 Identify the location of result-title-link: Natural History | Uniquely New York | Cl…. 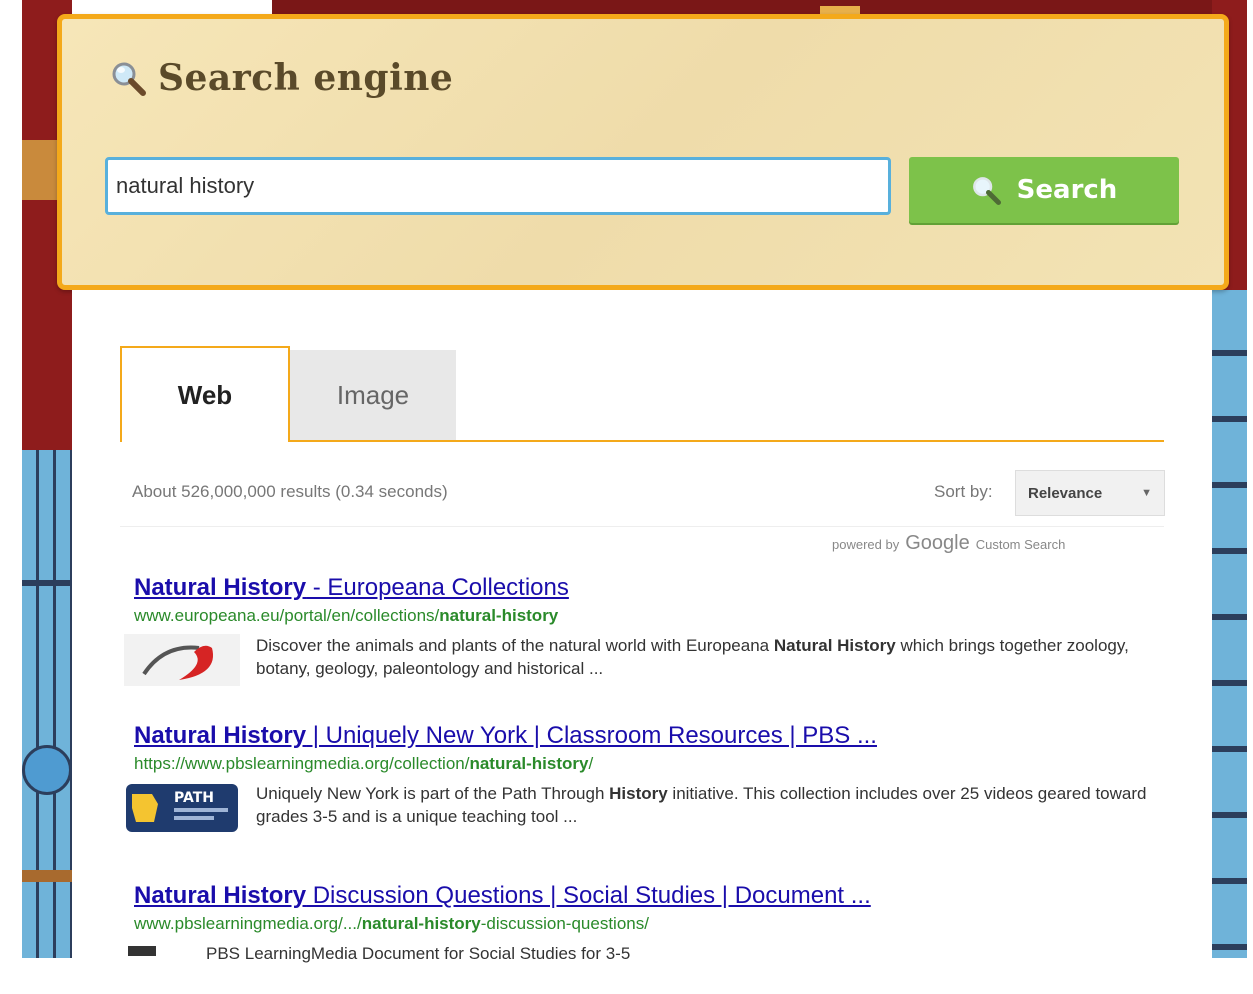
(644, 736).